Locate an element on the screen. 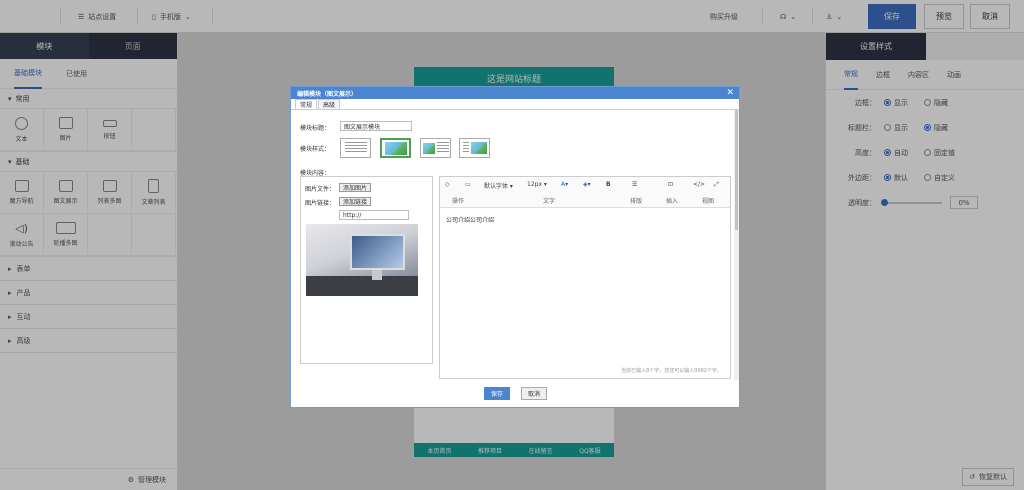 This screenshot has width=1024, height=490. close-icon: ✕ is located at coordinates (730, 93).